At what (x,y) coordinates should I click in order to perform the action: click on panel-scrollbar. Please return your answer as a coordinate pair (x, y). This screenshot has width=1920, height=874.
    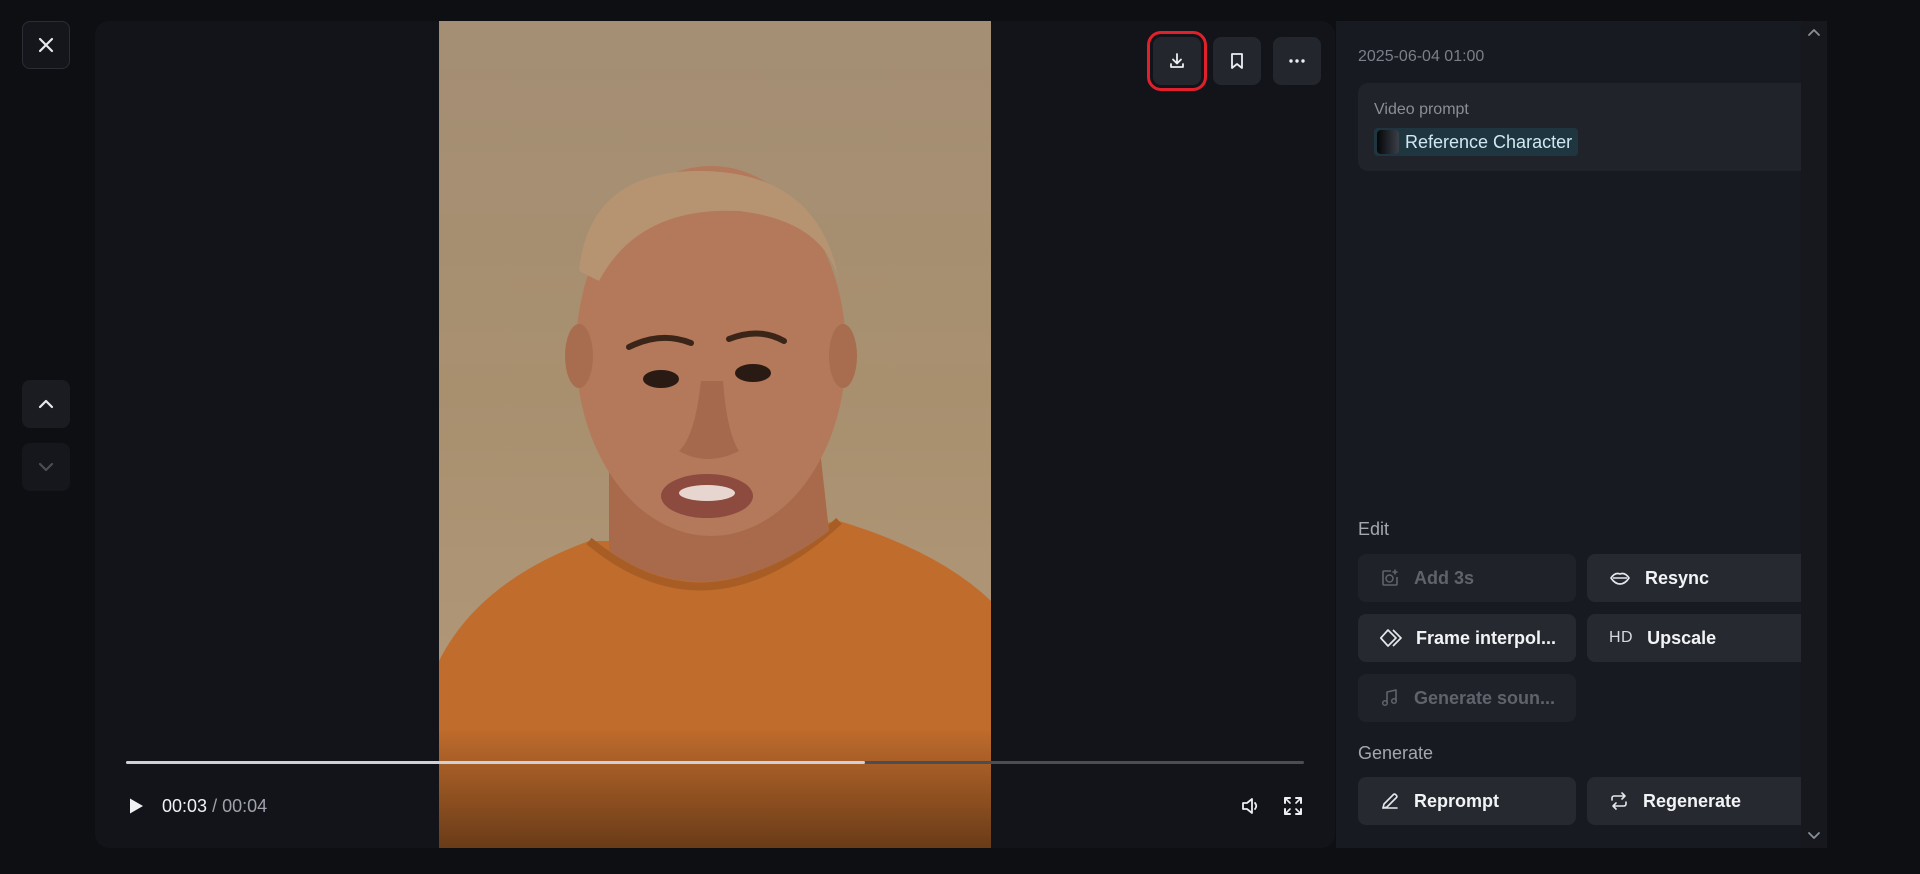
    Looking at the image, I should click on (1814, 434).